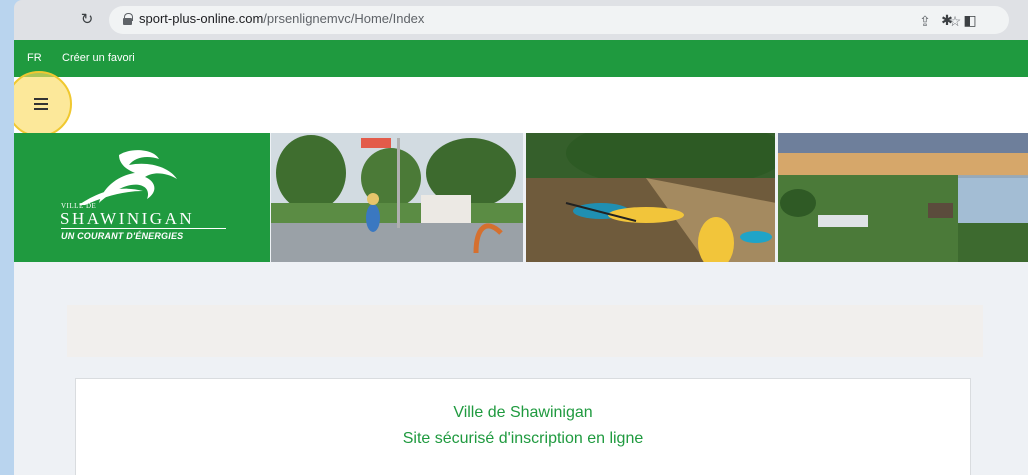 Image resolution: width=1028 pixels, height=475 pixels. What do you see at coordinates (128, 19) in the screenshot?
I see `lock-icon` at bounding box center [128, 19].